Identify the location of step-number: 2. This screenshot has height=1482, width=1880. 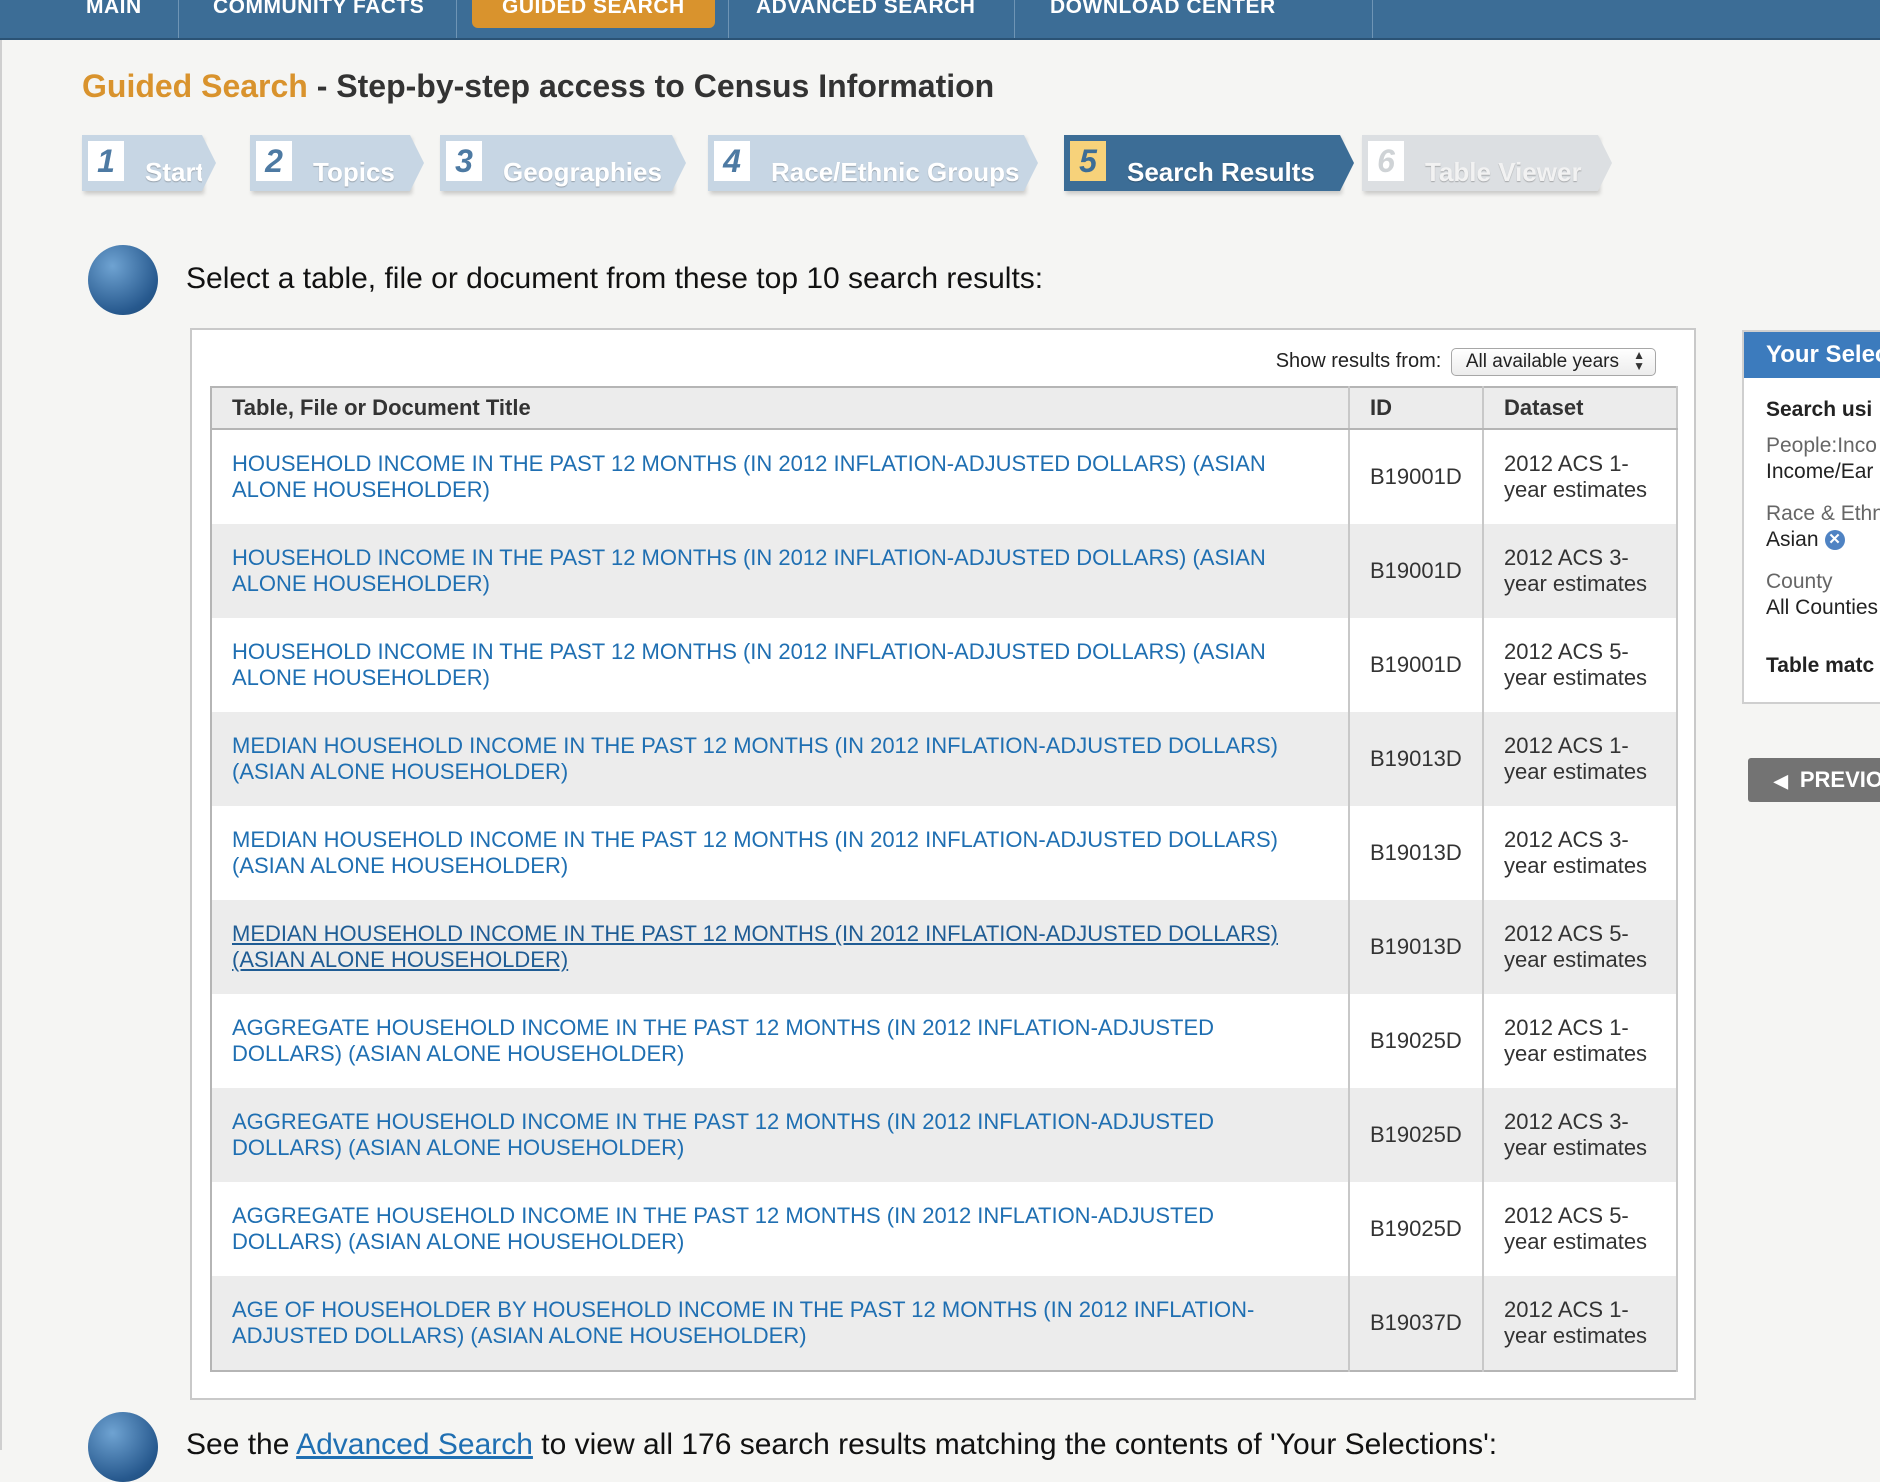
(274, 161).